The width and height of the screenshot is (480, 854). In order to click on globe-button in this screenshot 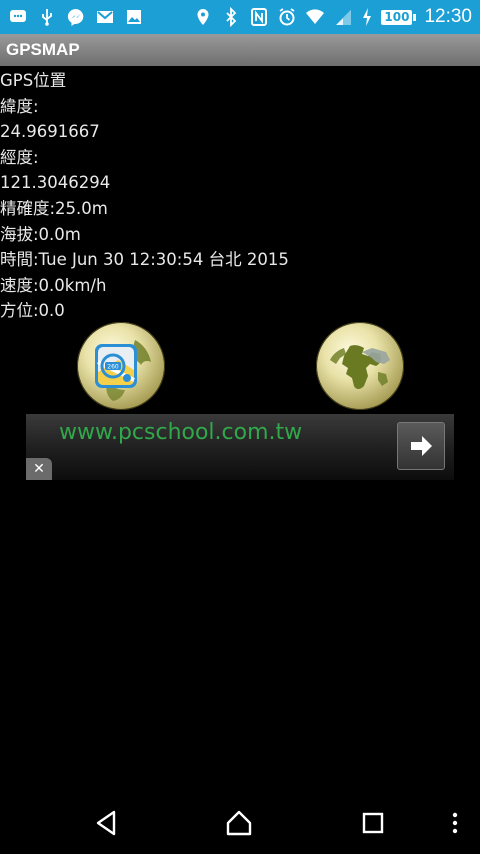, I will do `click(360, 366)`.